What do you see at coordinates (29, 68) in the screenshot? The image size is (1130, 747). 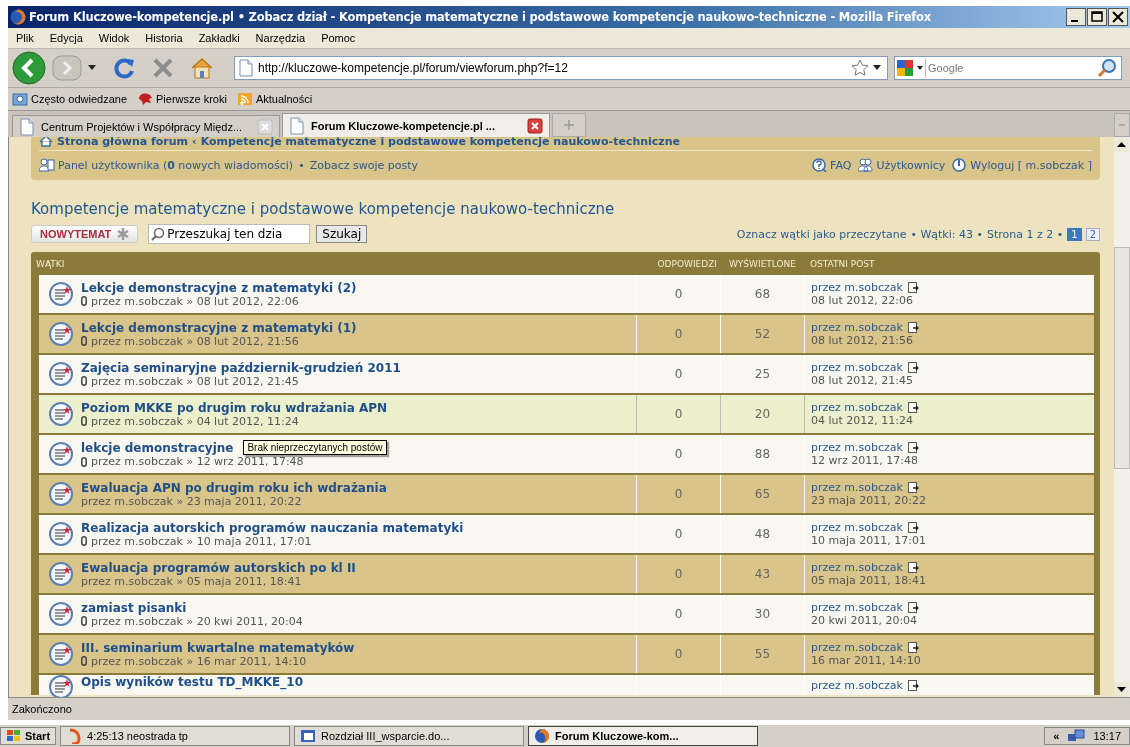 I see `back-button` at bounding box center [29, 68].